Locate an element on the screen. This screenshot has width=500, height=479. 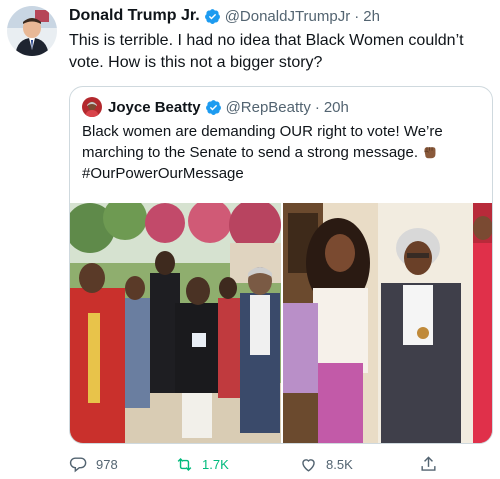
like-button: 8.5K is located at coordinates (326, 464).